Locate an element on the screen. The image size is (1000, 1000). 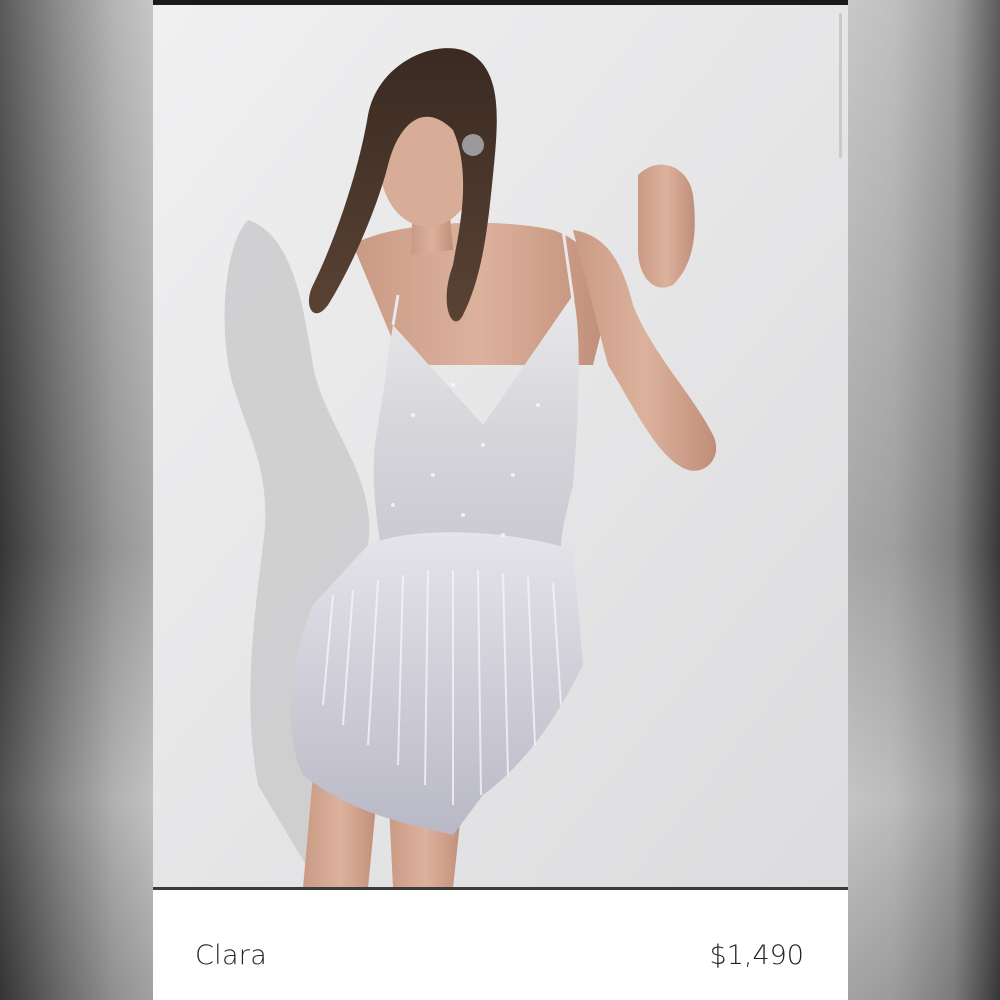
scrollbar is located at coordinates (840, 85).